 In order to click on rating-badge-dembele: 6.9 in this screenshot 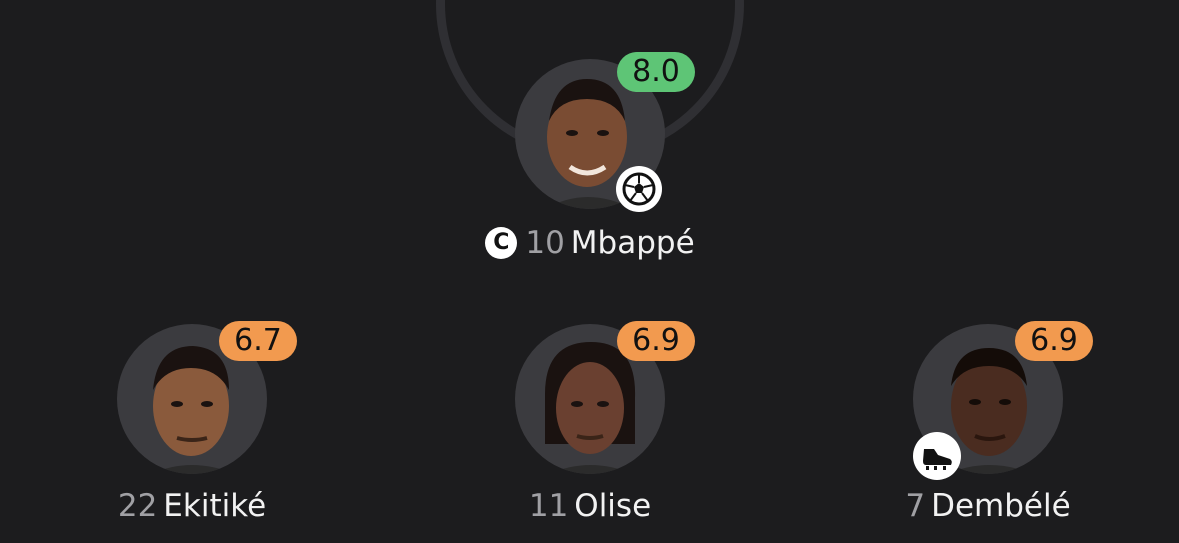, I will do `click(1054, 341)`.